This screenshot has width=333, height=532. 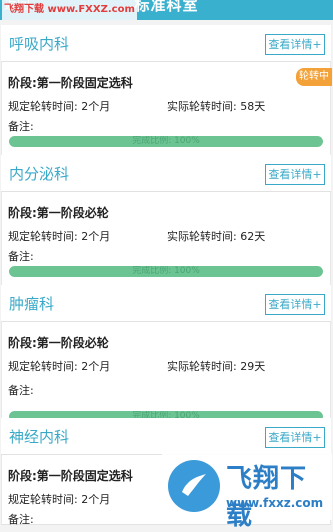 What do you see at coordinates (166, 10) in the screenshot?
I see `top-bar: 返回 标准科室 飞翔下载 www.FXXZ.com` at bounding box center [166, 10].